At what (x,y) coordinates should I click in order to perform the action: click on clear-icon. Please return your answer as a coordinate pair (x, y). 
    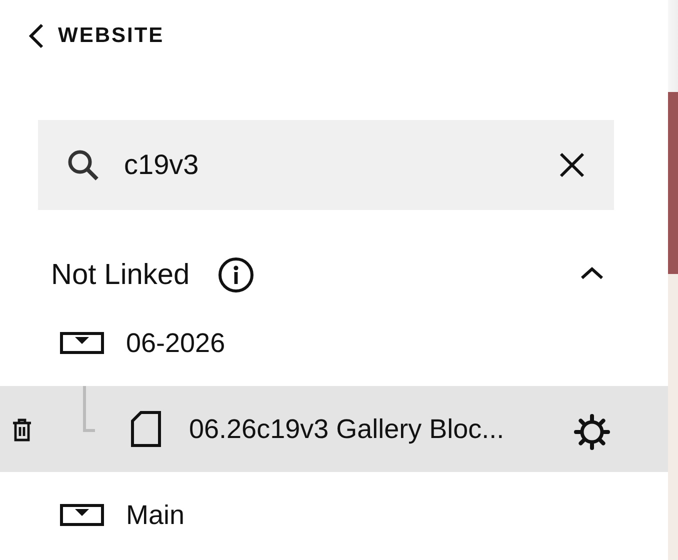
    Looking at the image, I should click on (572, 165).